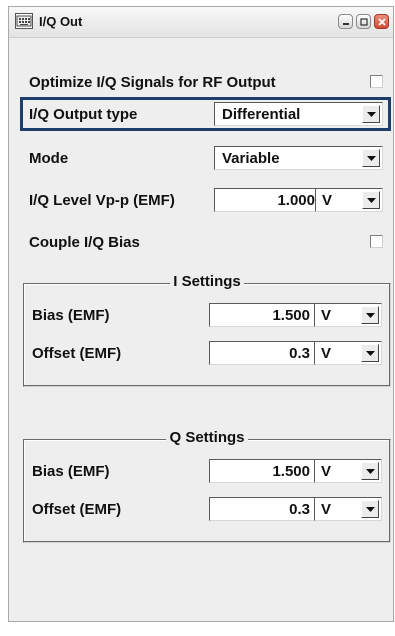 Image resolution: width=395 pixels, height=636 pixels. What do you see at coordinates (326, 315) in the screenshot?
I see `i-bias-unit: V` at bounding box center [326, 315].